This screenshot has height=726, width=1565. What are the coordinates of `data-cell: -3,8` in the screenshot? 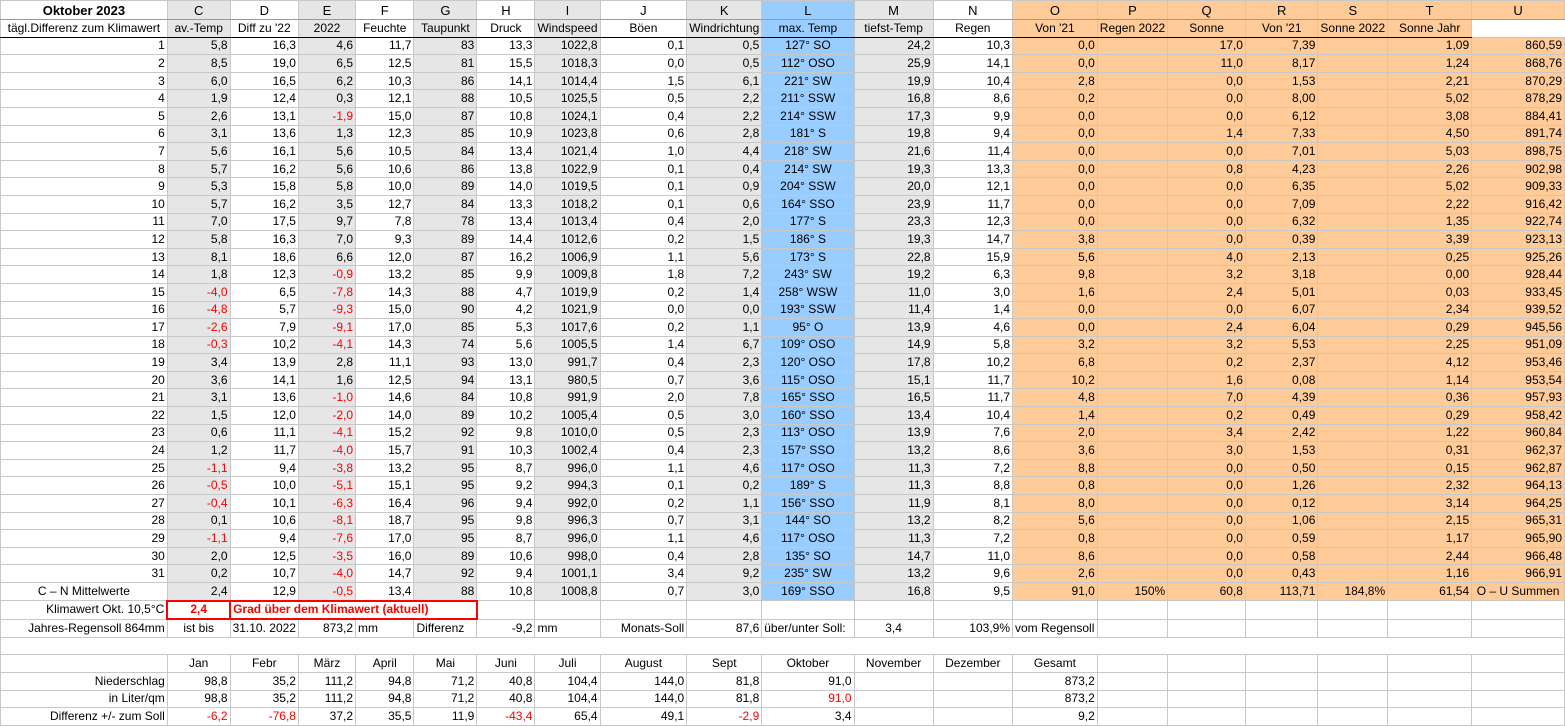 It's located at (327, 468).